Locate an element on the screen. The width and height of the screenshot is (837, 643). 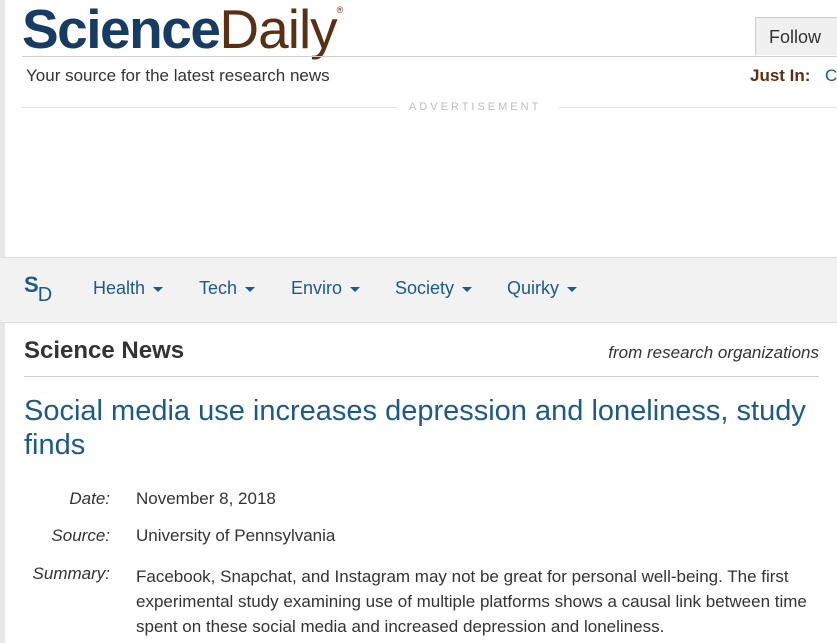
nav-tech-label: Tech is located at coordinates (218, 288).